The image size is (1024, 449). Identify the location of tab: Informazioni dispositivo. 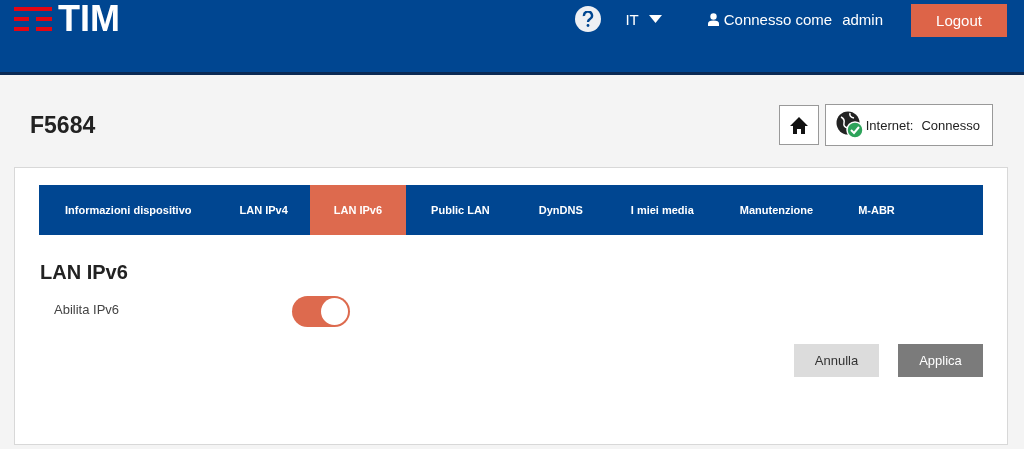
(128, 210).